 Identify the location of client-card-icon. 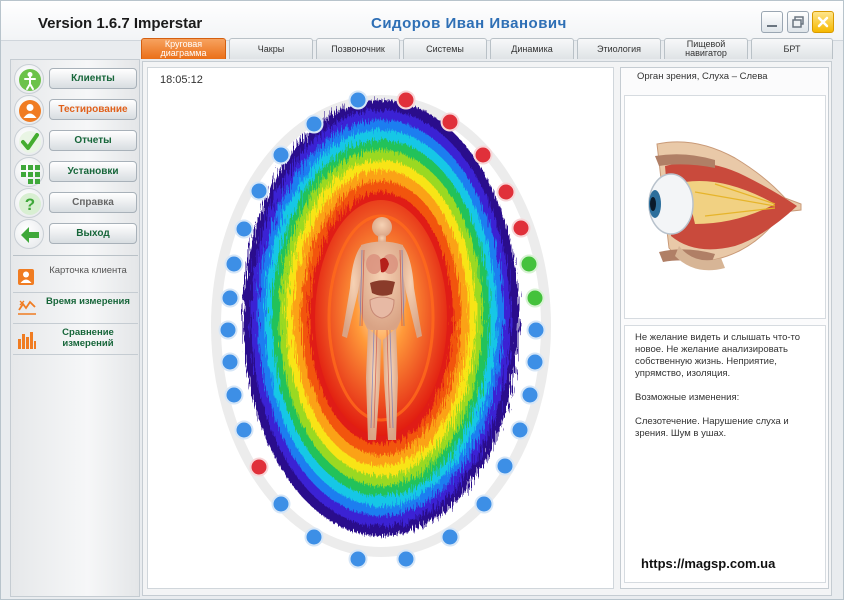
(26, 277).